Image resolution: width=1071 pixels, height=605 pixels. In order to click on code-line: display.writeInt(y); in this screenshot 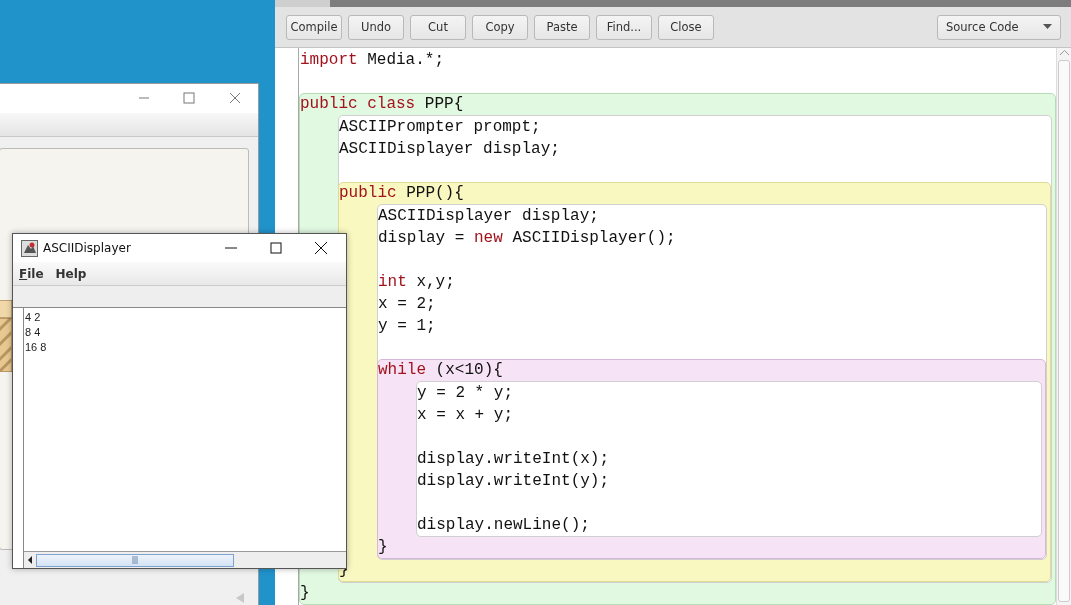, I will do `click(514, 481)`.